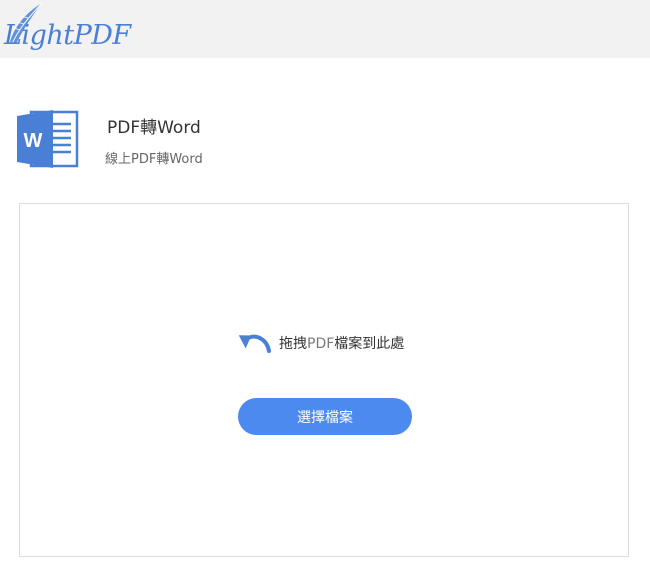 The height and width of the screenshot is (574, 650). I want to click on drag-hint-suffix: 檔案到此處, so click(369, 344).